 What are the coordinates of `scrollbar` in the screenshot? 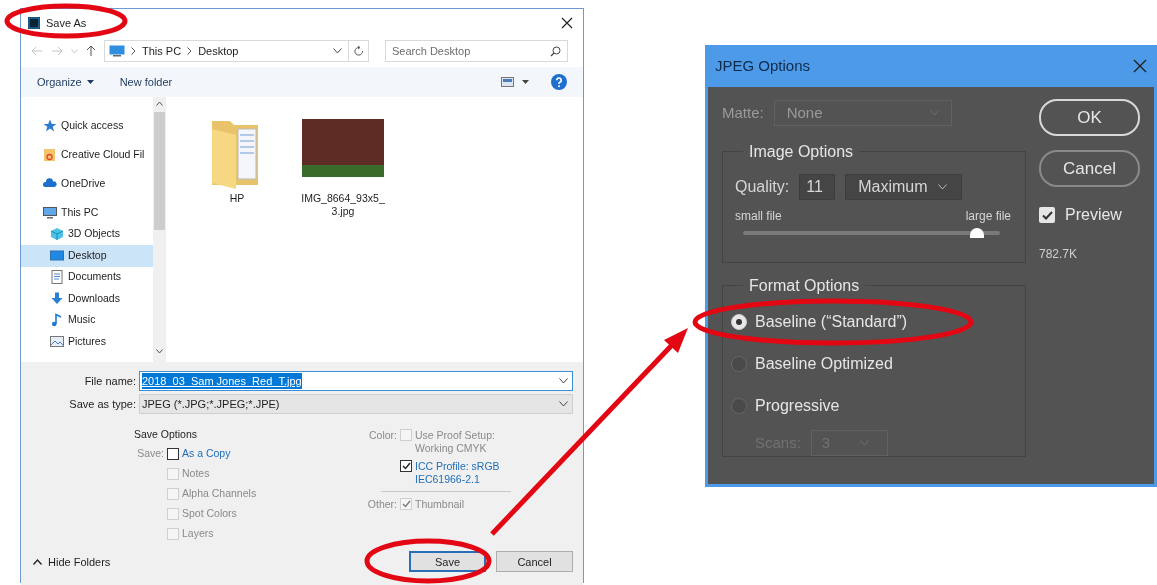 It's located at (159, 229).